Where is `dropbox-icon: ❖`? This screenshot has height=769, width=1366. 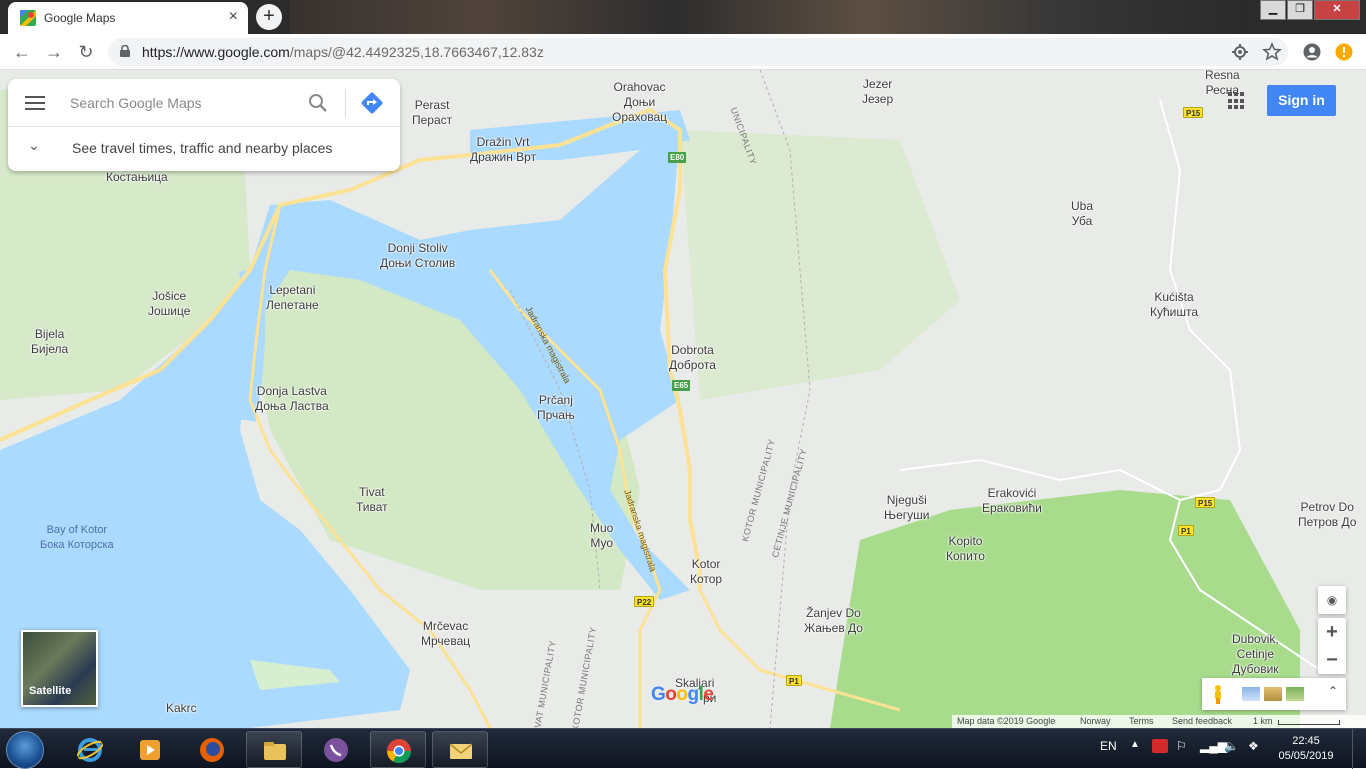
dropbox-icon: ❖ is located at coordinates (1253, 746).